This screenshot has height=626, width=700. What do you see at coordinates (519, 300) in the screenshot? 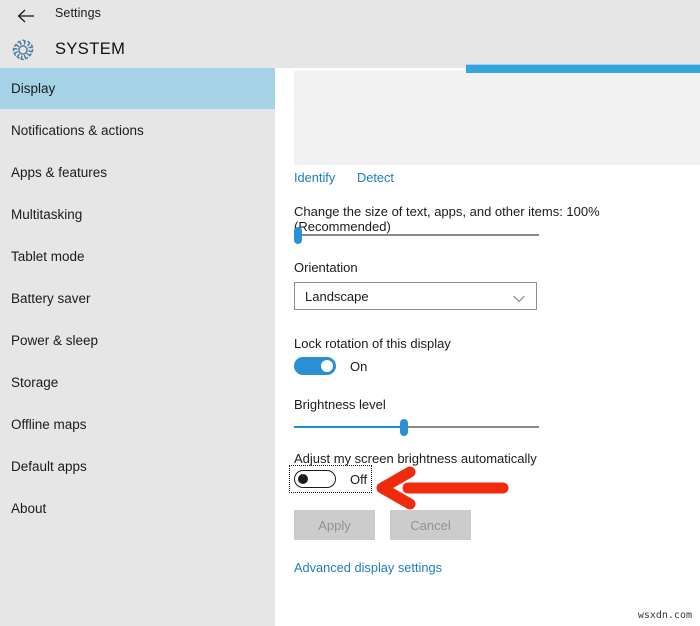
I see `chevron-down-icon` at bounding box center [519, 300].